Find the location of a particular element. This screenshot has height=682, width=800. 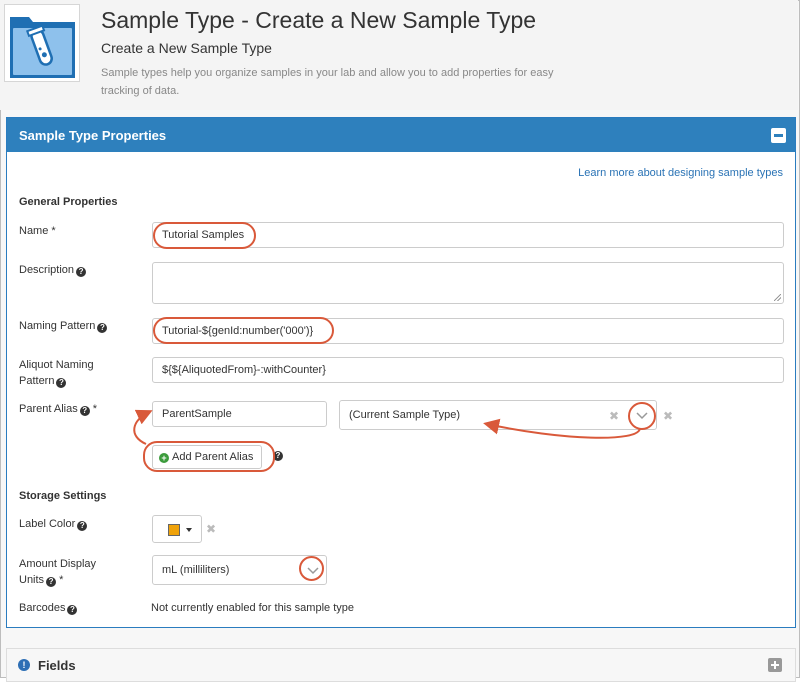

label-color-picker is located at coordinates (177, 529).